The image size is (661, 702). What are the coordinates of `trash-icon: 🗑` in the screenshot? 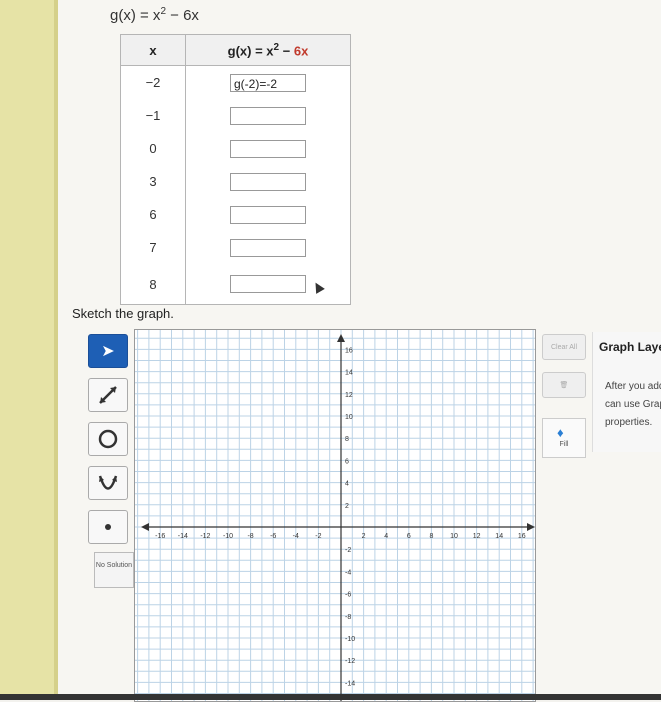 It's located at (564, 385).